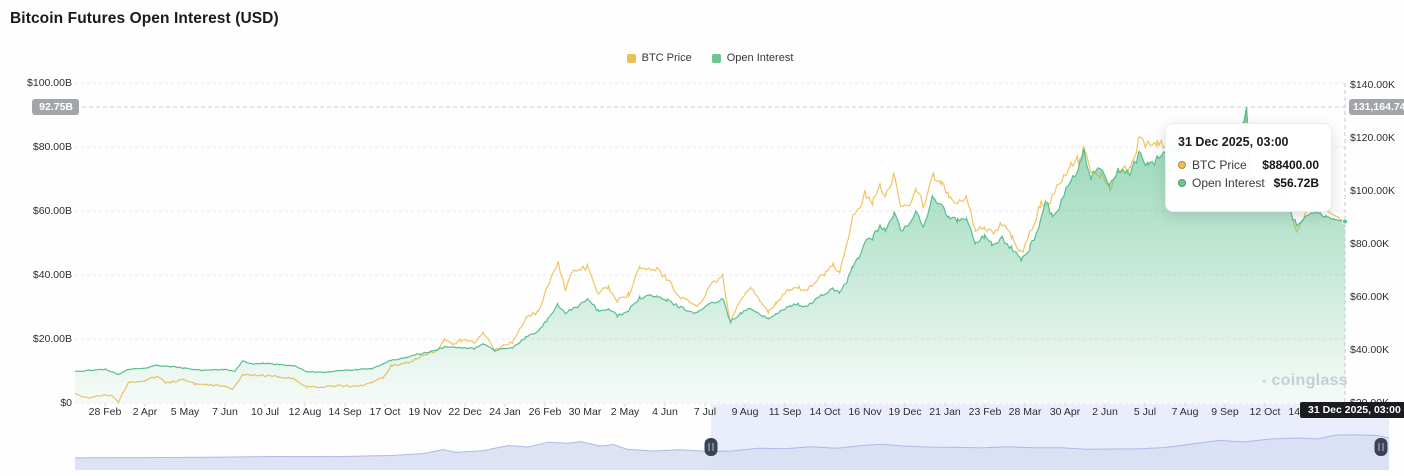 The width and height of the screenshot is (1404, 476). What do you see at coordinates (145, 412) in the screenshot?
I see `x-axis-tick: 2 Apr` at bounding box center [145, 412].